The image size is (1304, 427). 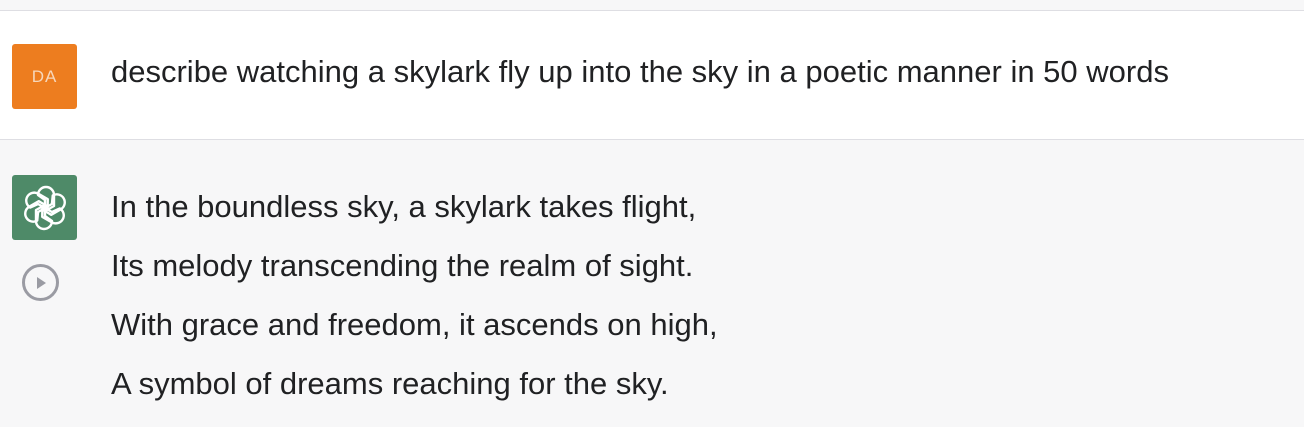 I want to click on user-avatar: DA, so click(x=44, y=76).